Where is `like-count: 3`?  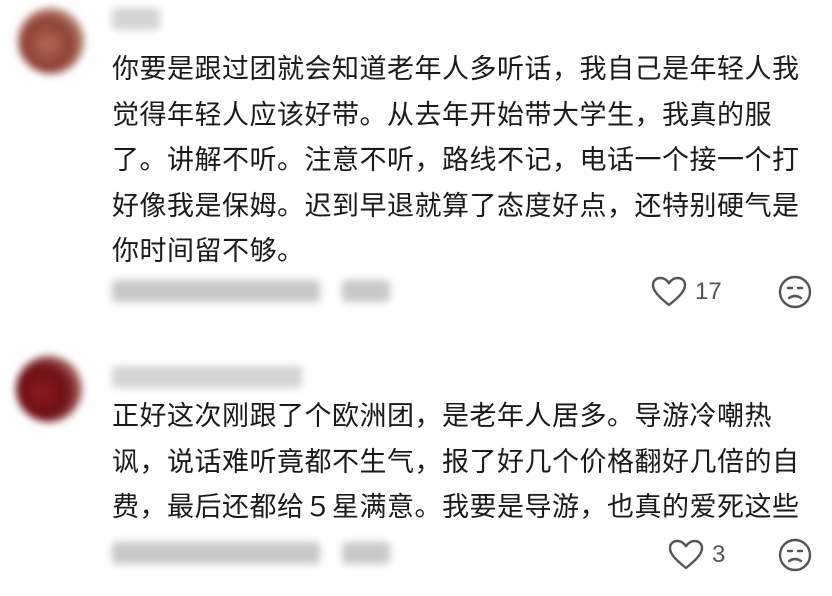
like-count: 3 is located at coordinates (719, 554).